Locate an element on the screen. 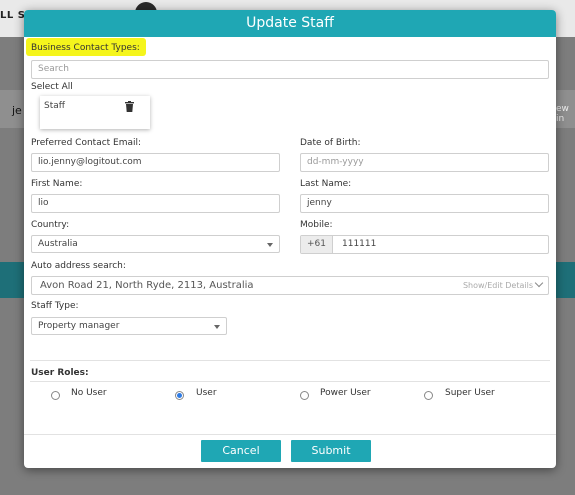 The image size is (575, 495). background-row-right-text: ew in is located at coordinates (562, 114).